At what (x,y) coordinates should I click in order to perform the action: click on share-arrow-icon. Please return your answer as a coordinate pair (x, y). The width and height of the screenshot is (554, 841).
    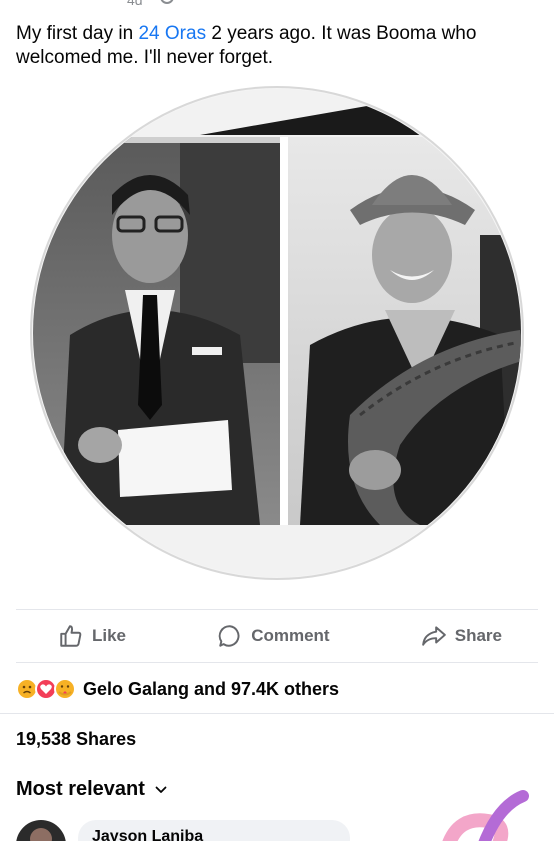
    Looking at the image, I should click on (433, 636).